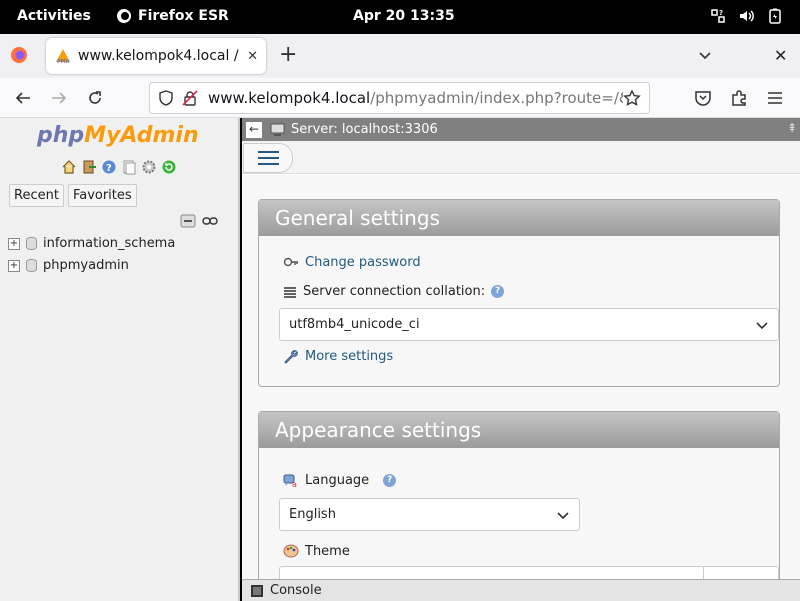 The width and height of the screenshot is (800, 601). I want to click on tree-item-phpmyadmin: + phpmyadmin, so click(68, 265).